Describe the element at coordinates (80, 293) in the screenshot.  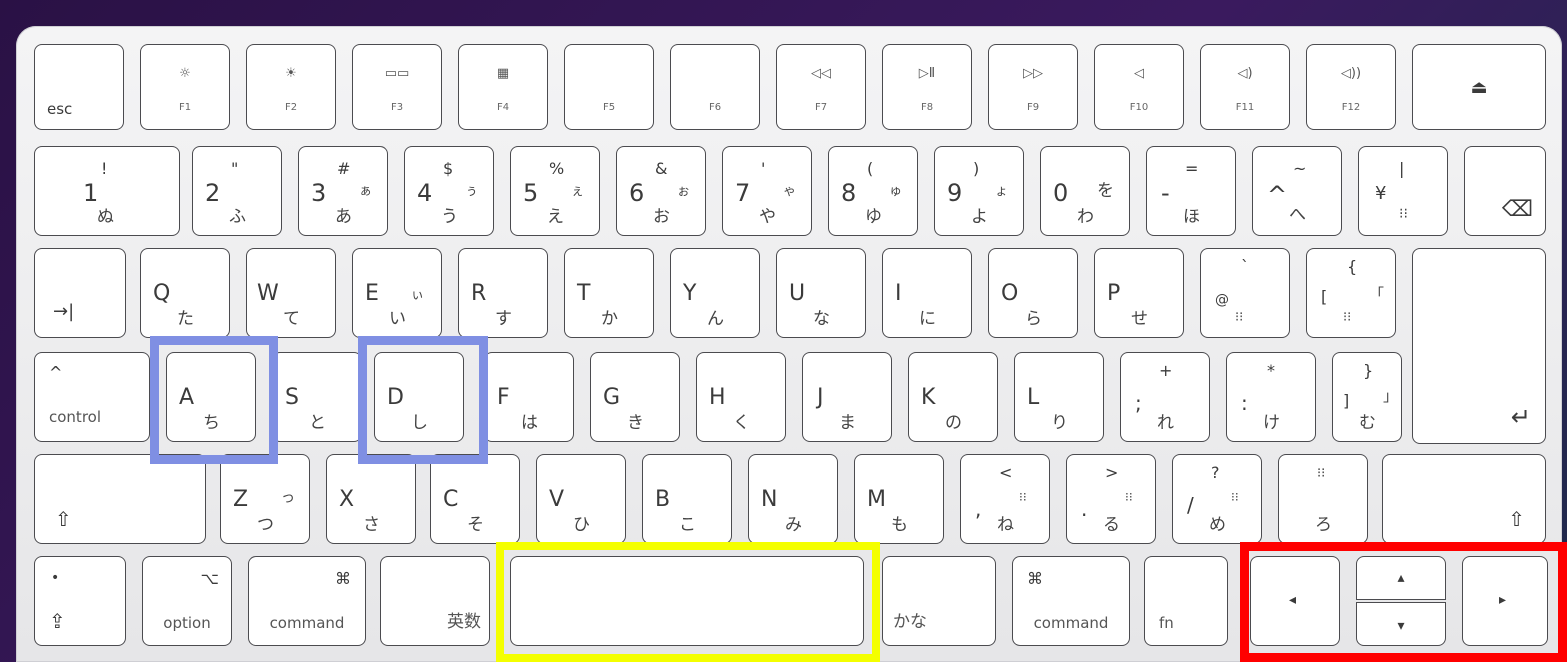
I see `key-tab: →|` at that location.